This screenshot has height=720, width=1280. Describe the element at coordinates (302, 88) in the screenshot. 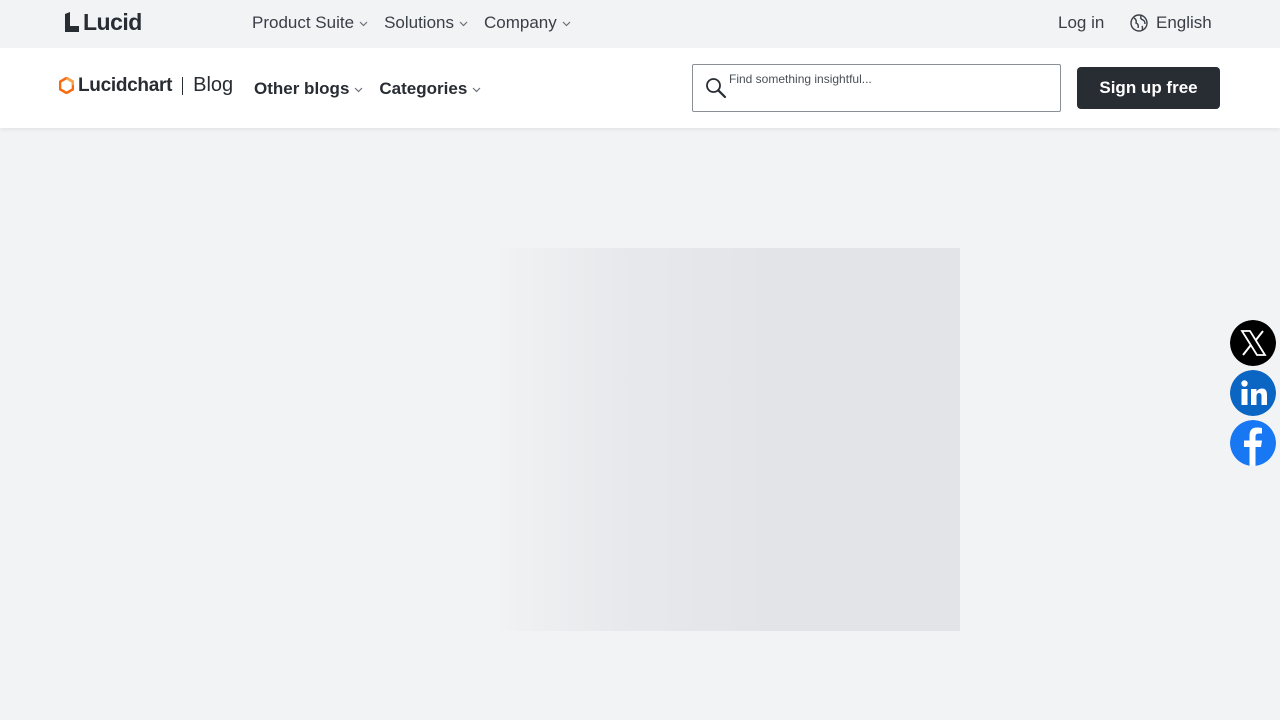

I see `nav-label: Other blogs` at that location.